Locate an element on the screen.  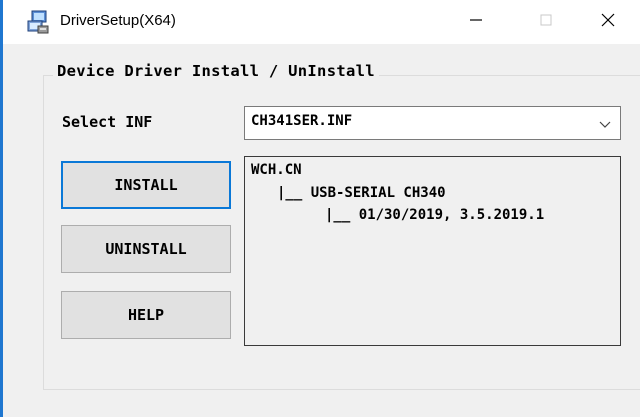
chevron-down-icon is located at coordinates (605, 124).